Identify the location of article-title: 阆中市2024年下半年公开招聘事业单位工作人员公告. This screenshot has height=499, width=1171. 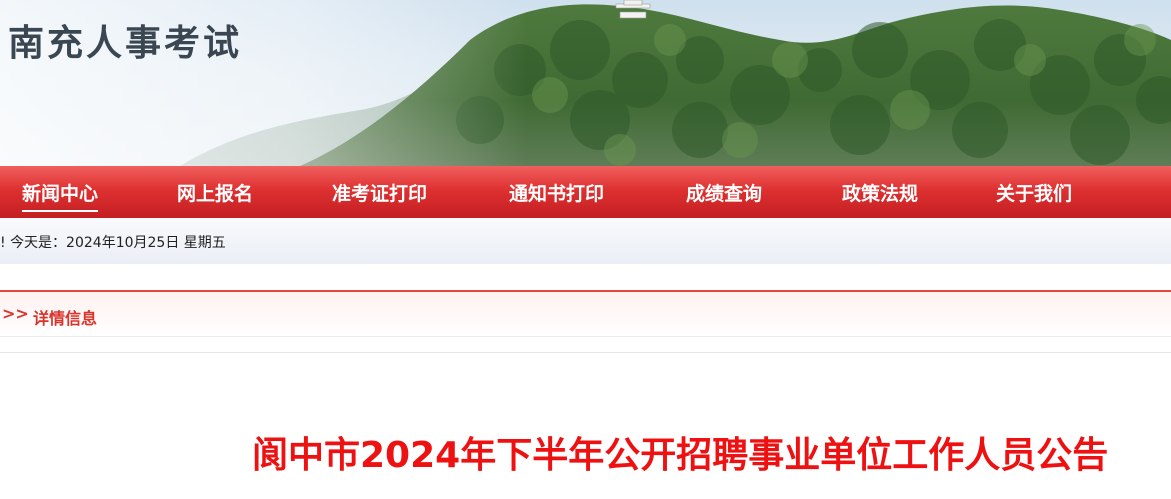
(680, 455).